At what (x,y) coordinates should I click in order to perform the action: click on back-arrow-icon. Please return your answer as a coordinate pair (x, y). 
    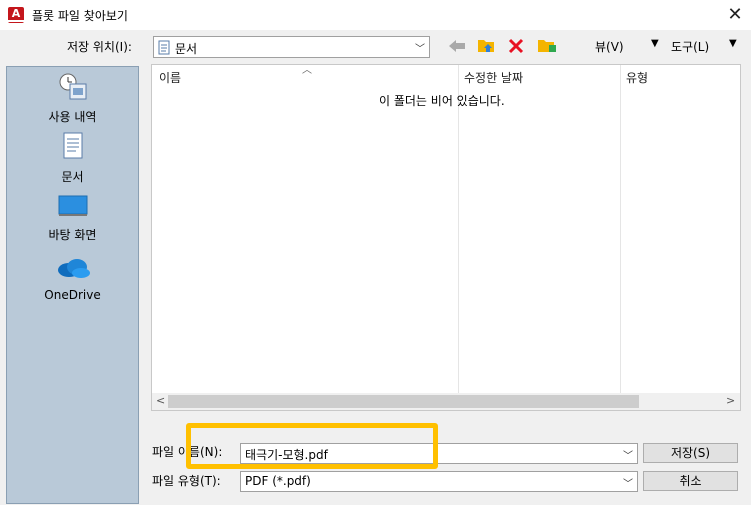
    Looking at the image, I should click on (457, 46).